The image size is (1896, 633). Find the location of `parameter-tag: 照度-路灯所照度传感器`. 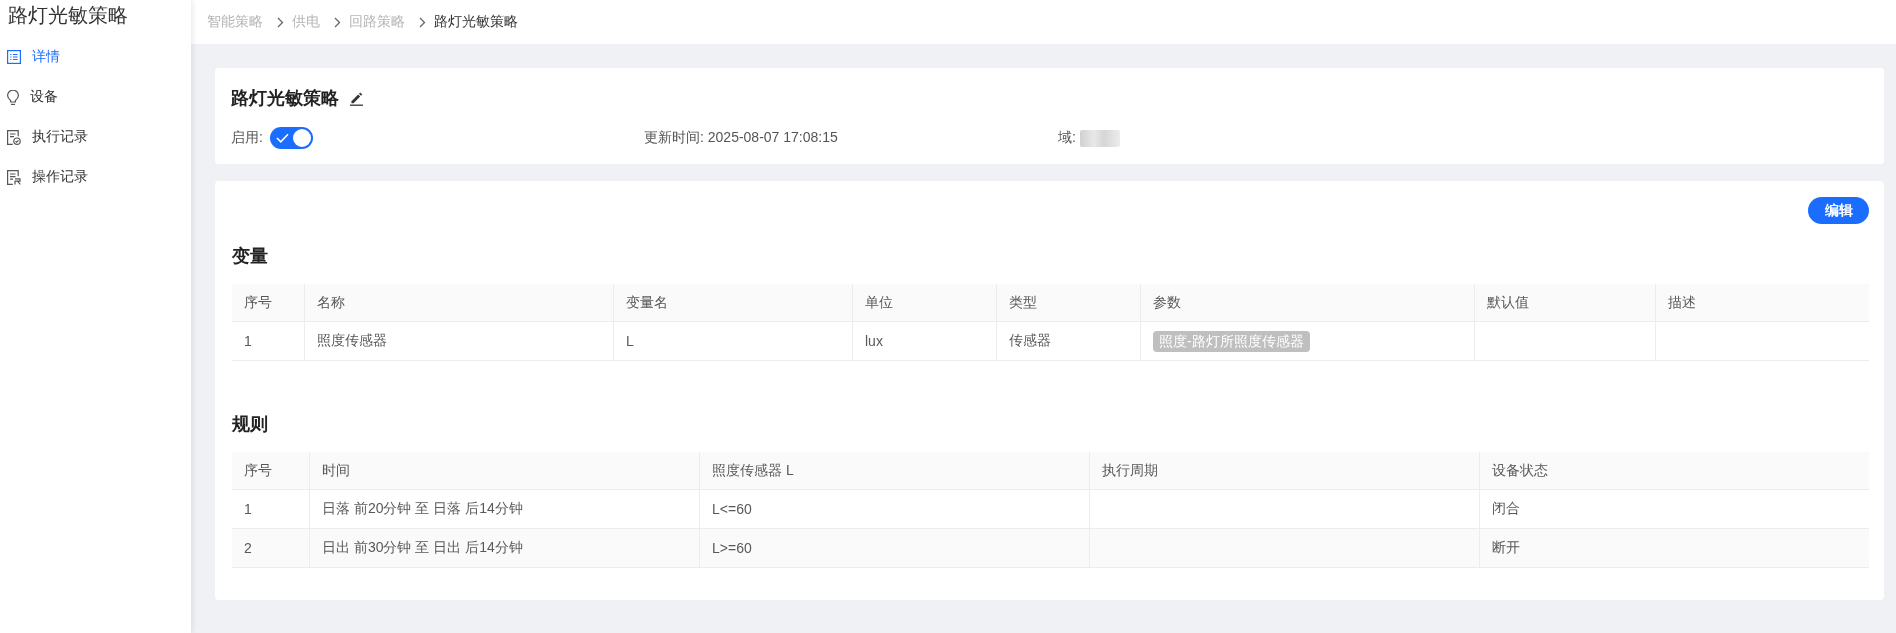

parameter-tag: 照度-路灯所照度传感器 is located at coordinates (1231, 341).